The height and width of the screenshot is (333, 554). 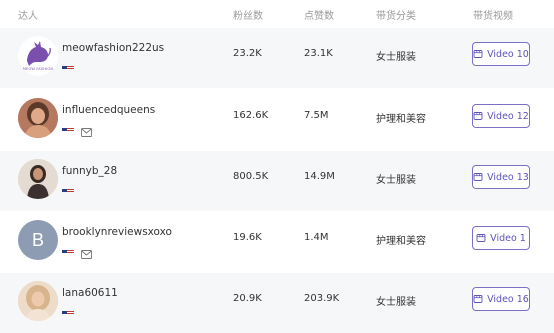 I want to click on influencer-name: influencedqueens, so click(x=108, y=110).